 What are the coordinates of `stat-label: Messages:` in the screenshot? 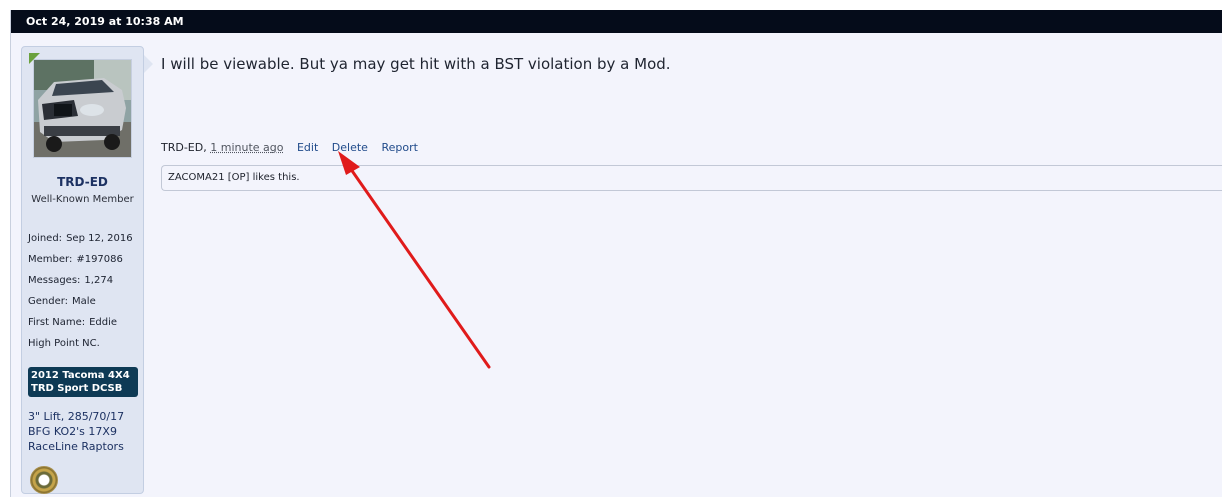 It's located at (54, 280).